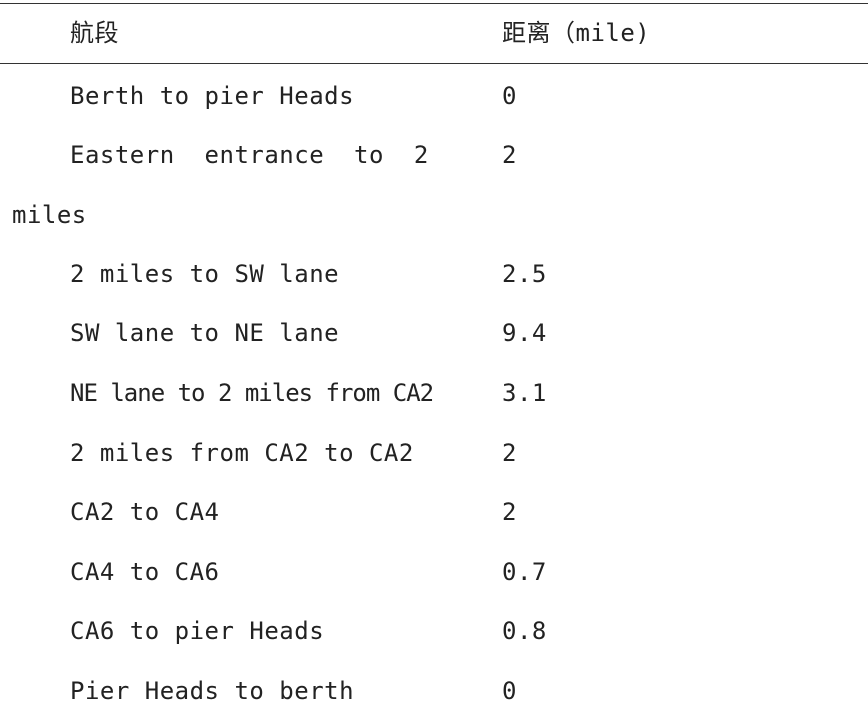 This screenshot has height=706, width=868. I want to click on table-row-distance: 0.8, so click(524, 631).